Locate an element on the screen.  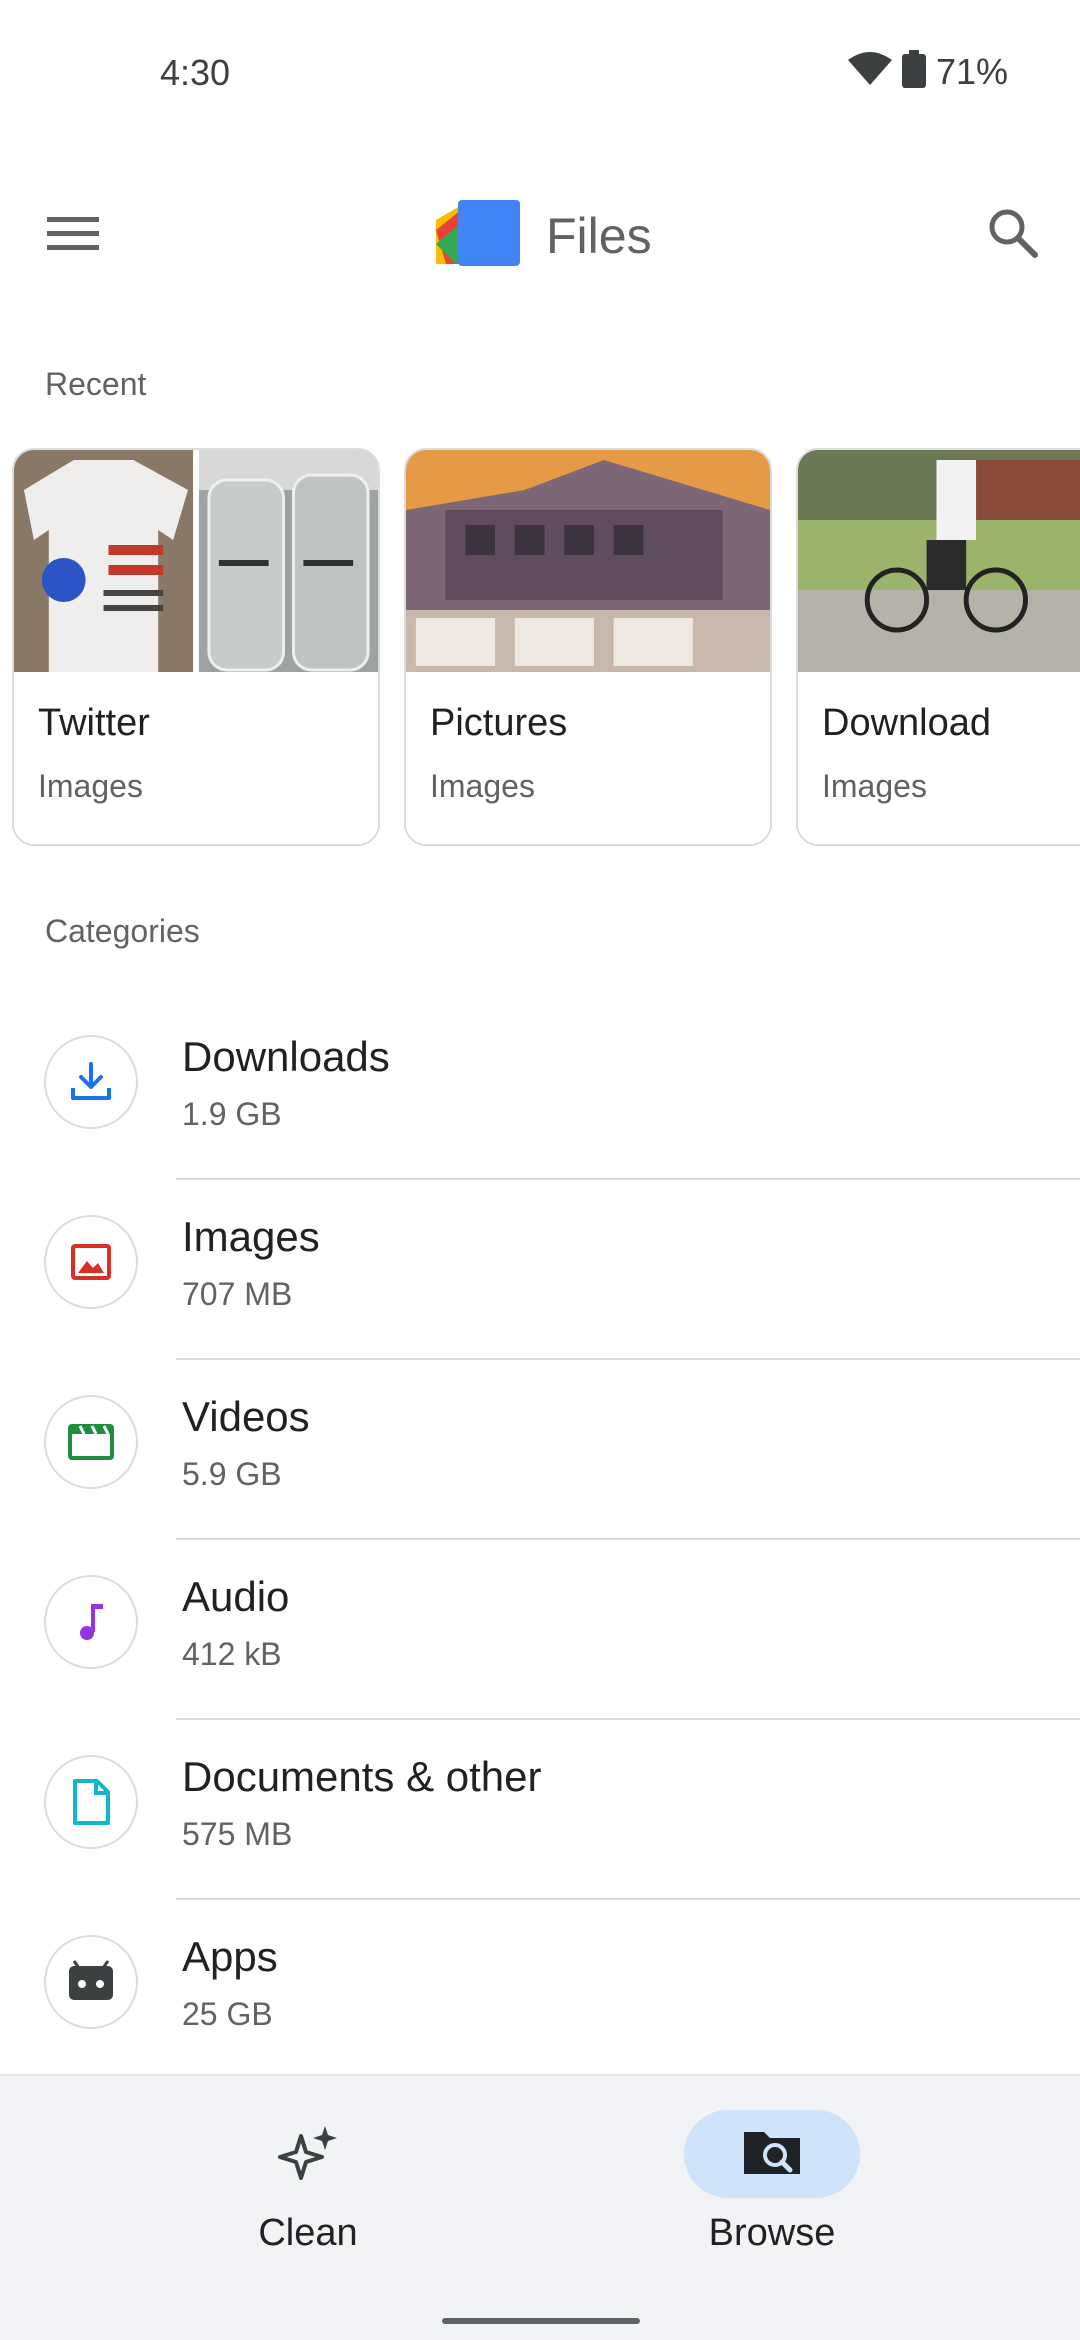
category-audio: Audio 412 kB is located at coordinates (540, 1630).